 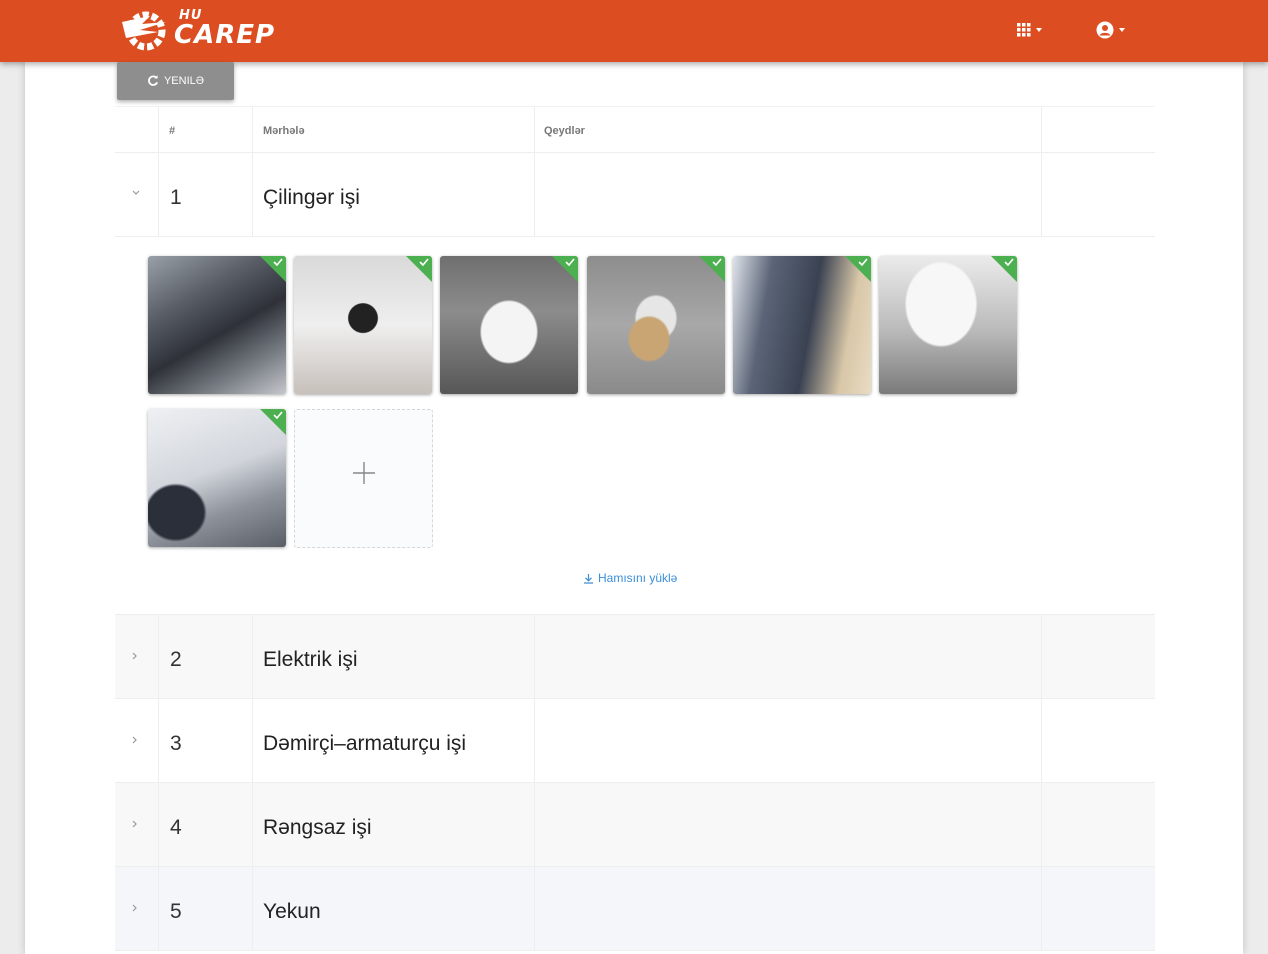 What do you see at coordinates (184, 81) in the screenshot?
I see `refresh-label: YENILƏ` at bounding box center [184, 81].